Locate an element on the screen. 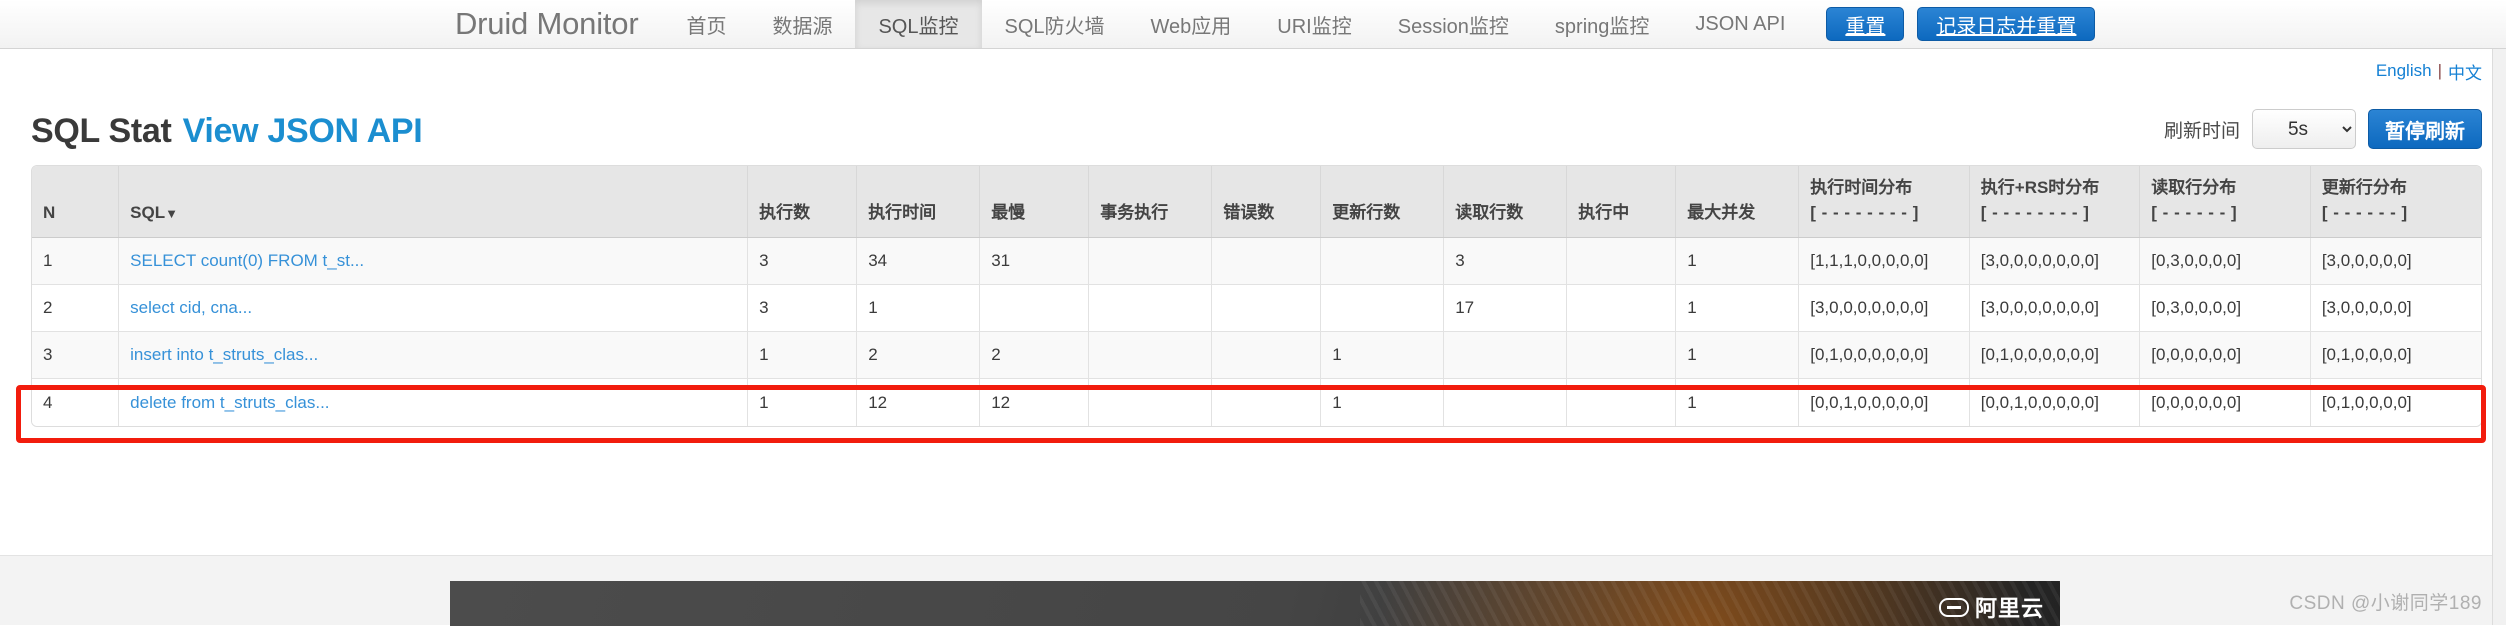 Image resolution: width=2506 pixels, height=626 pixels. column-header-label: 最慢 is located at coordinates (1008, 212).